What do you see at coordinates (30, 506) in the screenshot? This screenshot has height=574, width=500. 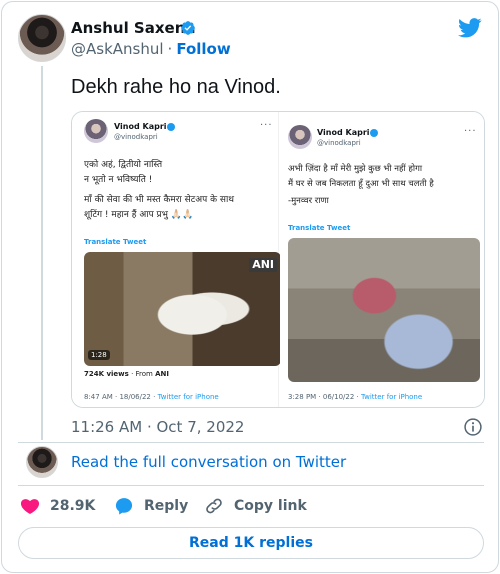 I see `heart-icon` at bounding box center [30, 506].